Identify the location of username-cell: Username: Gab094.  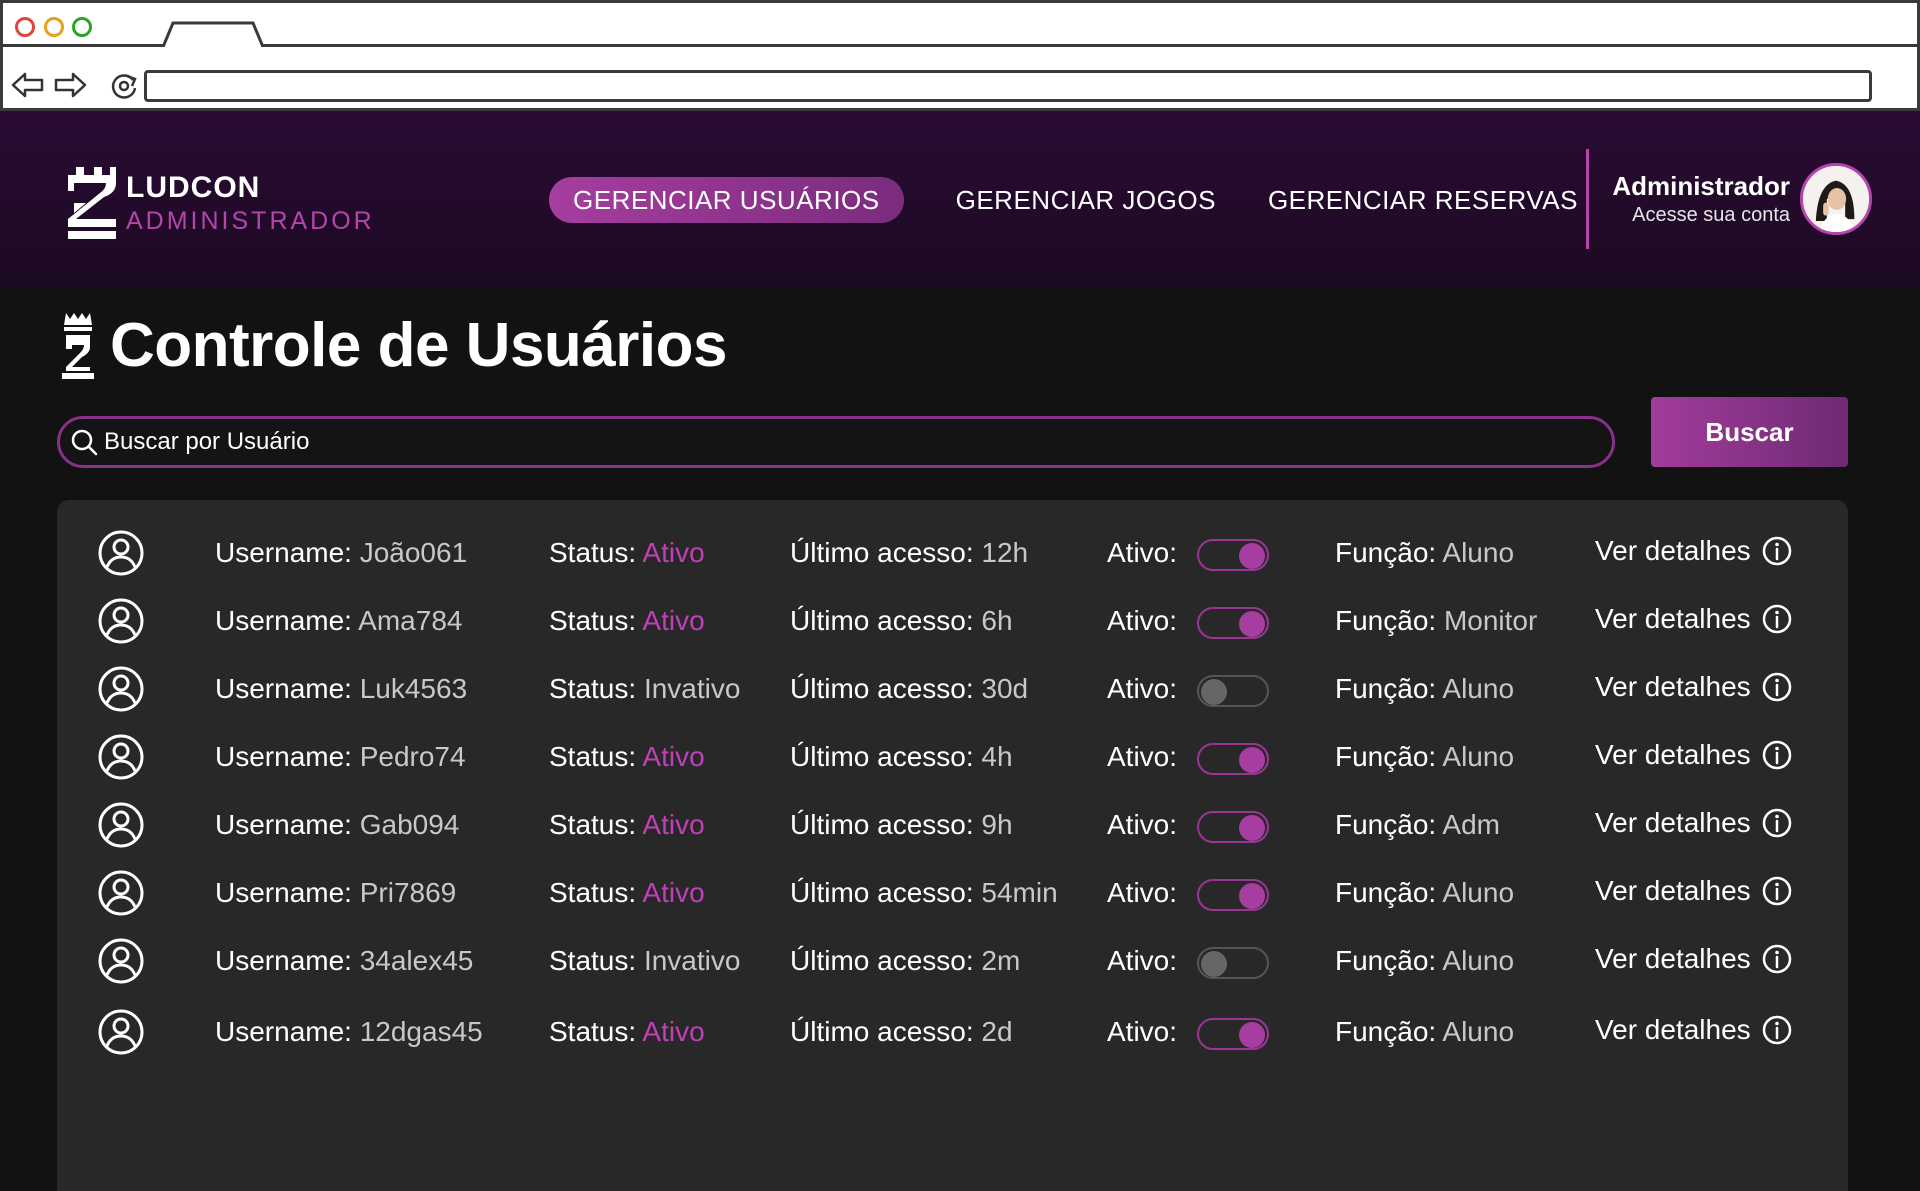
(337, 825).